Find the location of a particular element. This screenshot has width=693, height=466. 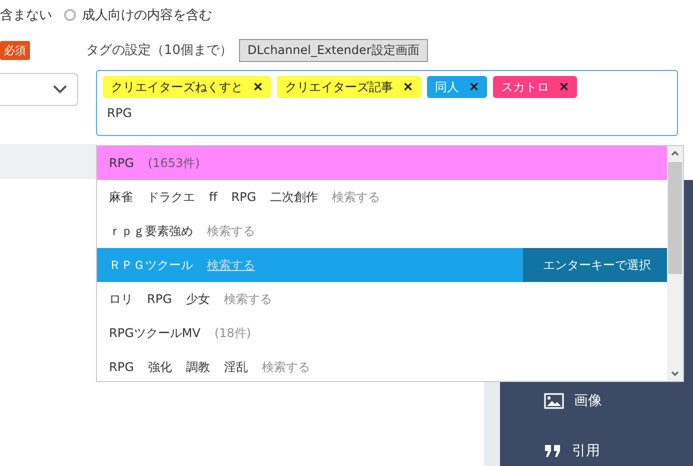

scrollbar is located at coordinates (675, 263).